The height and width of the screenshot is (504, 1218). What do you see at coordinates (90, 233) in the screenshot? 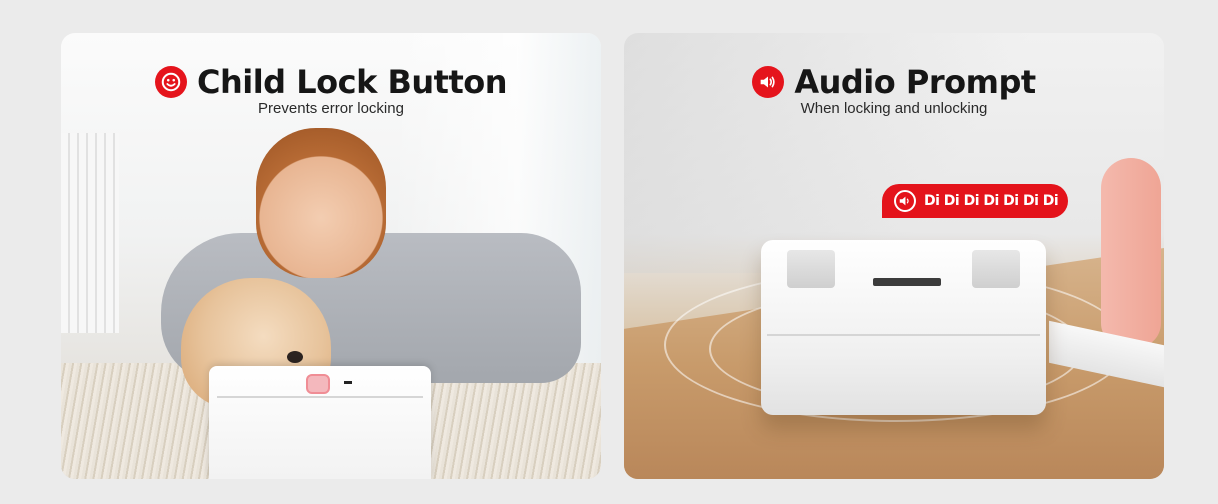
I see `radiator-image` at bounding box center [90, 233].